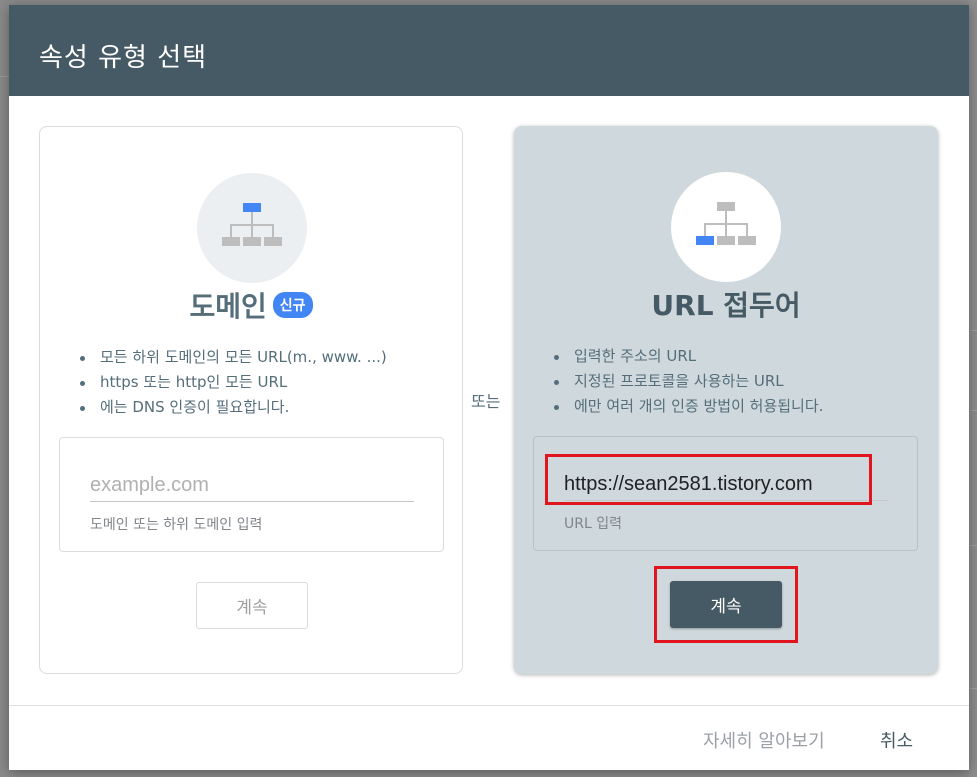 This screenshot has width=977, height=777. I want to click on url-input-help: URL 입력, so click(593, 524).